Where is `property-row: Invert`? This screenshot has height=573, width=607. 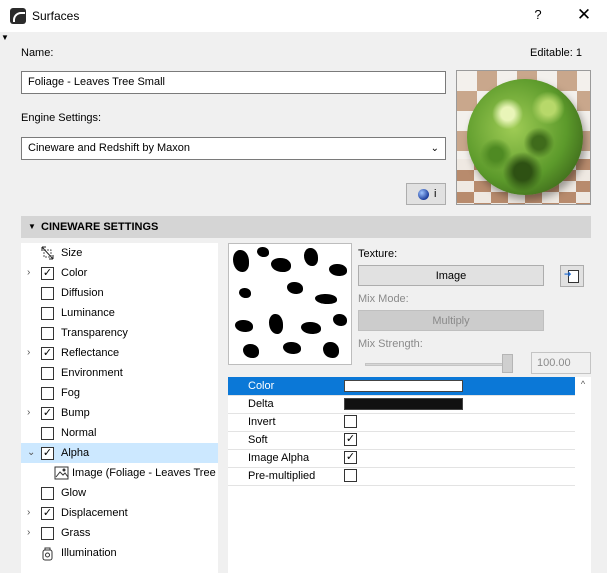 property-row: Invert is located at coordinates (401, 422).